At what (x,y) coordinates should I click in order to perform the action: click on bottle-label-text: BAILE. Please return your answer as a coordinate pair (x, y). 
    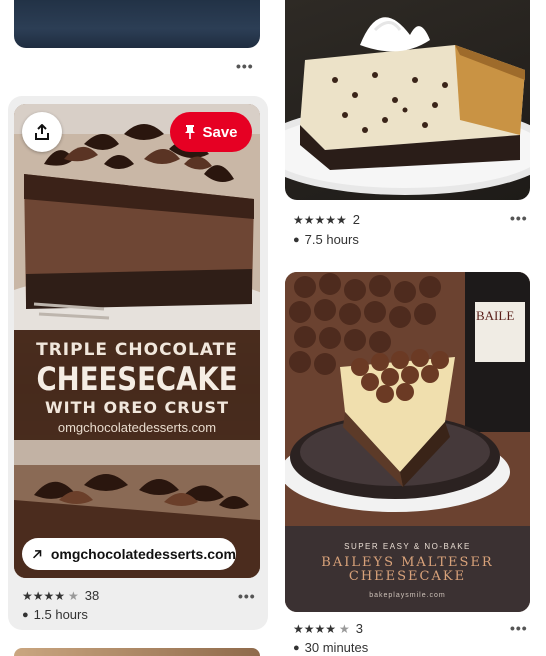
    Looking at the image, I should click on (495, 315).